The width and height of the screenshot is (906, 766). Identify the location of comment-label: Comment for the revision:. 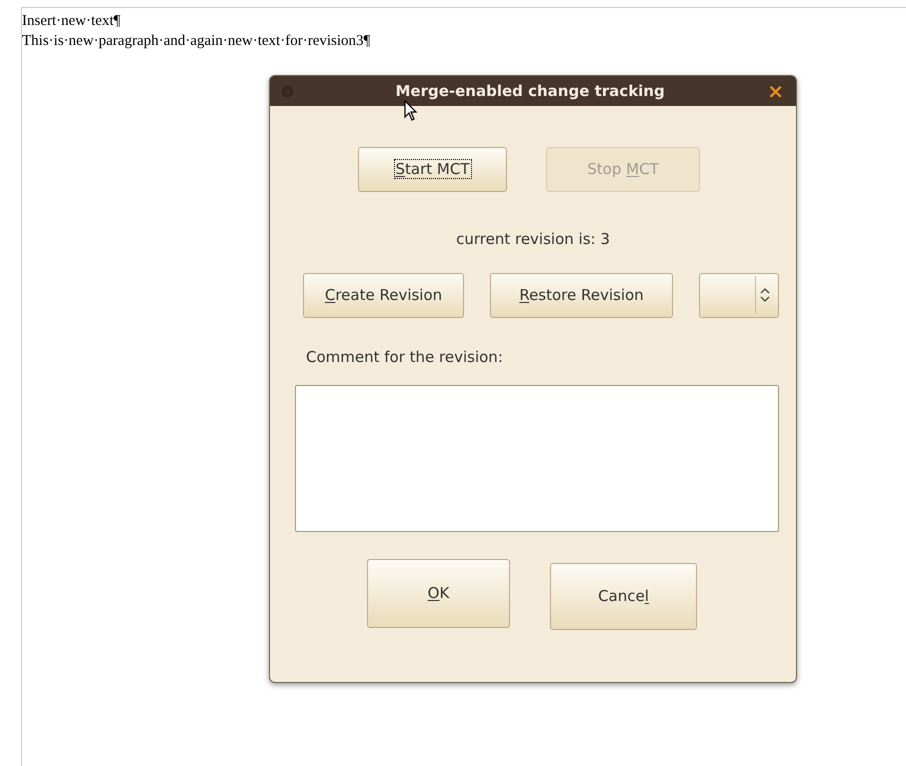
(404, 357).